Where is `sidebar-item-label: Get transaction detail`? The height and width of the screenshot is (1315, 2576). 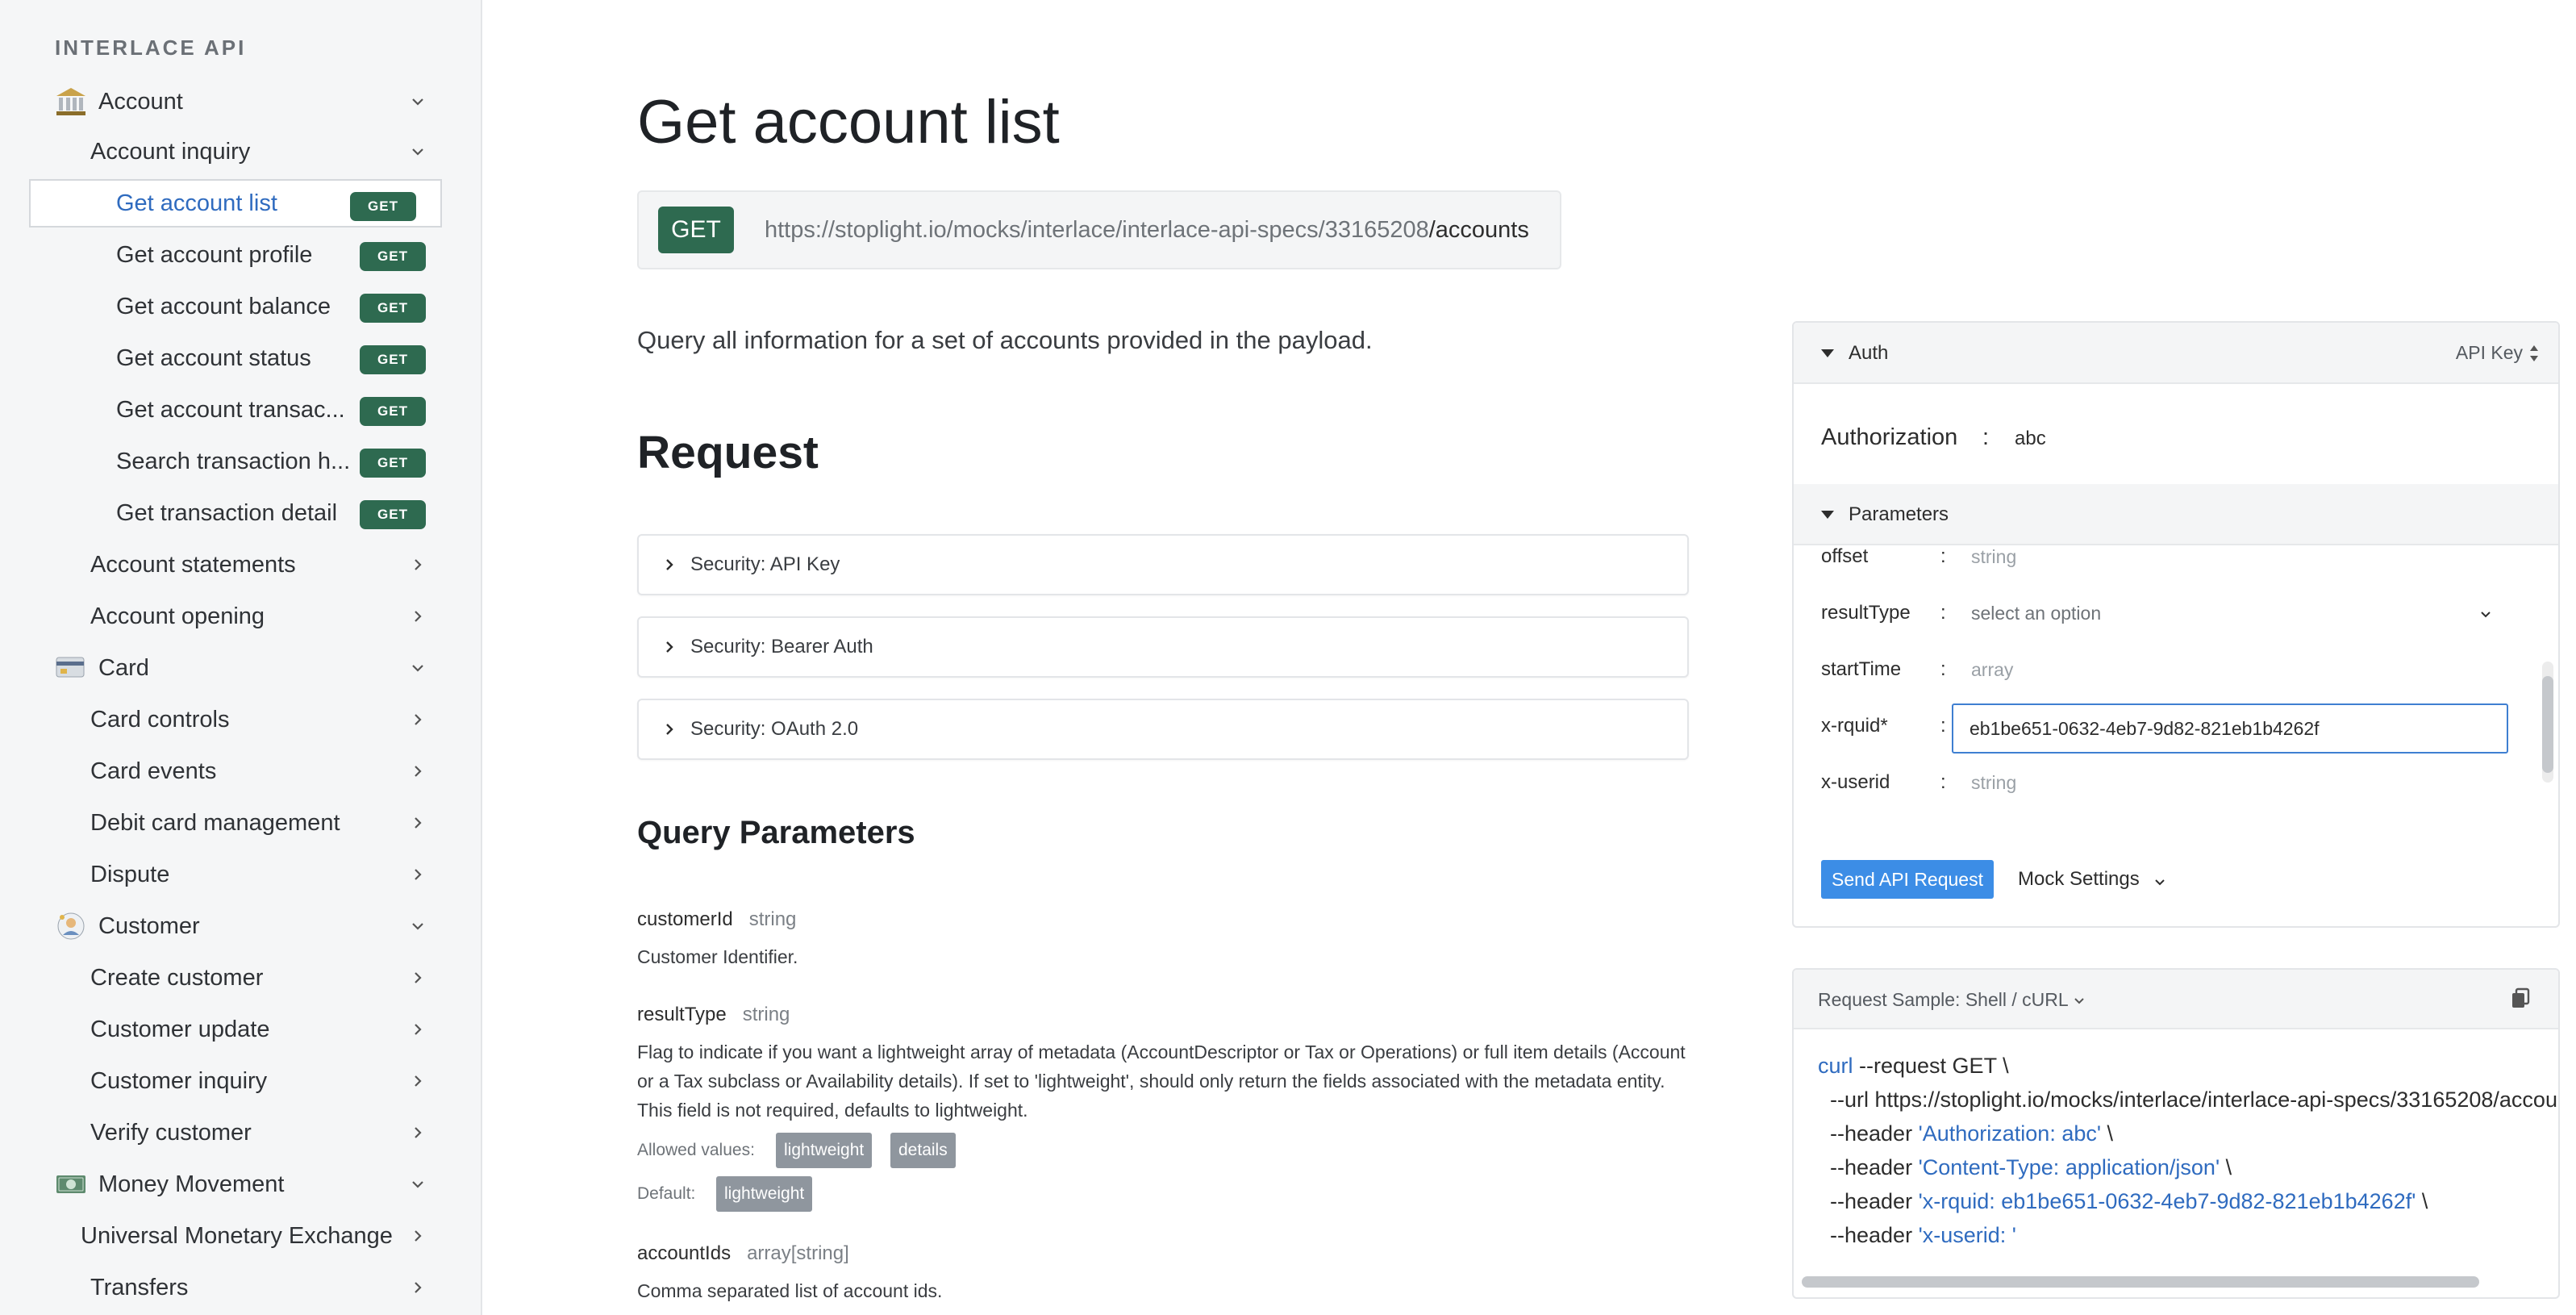 sidebar-item-label: Get transaction detail is located at coordinates (227, 512).